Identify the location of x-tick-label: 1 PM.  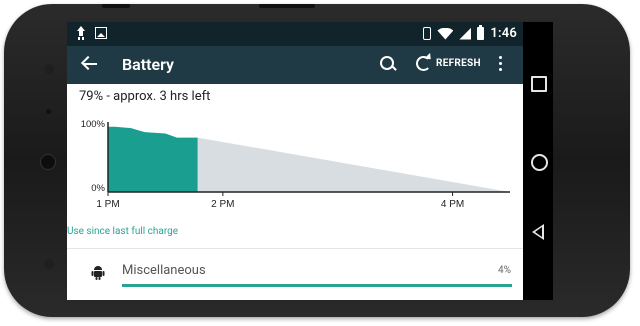
(107, 204).